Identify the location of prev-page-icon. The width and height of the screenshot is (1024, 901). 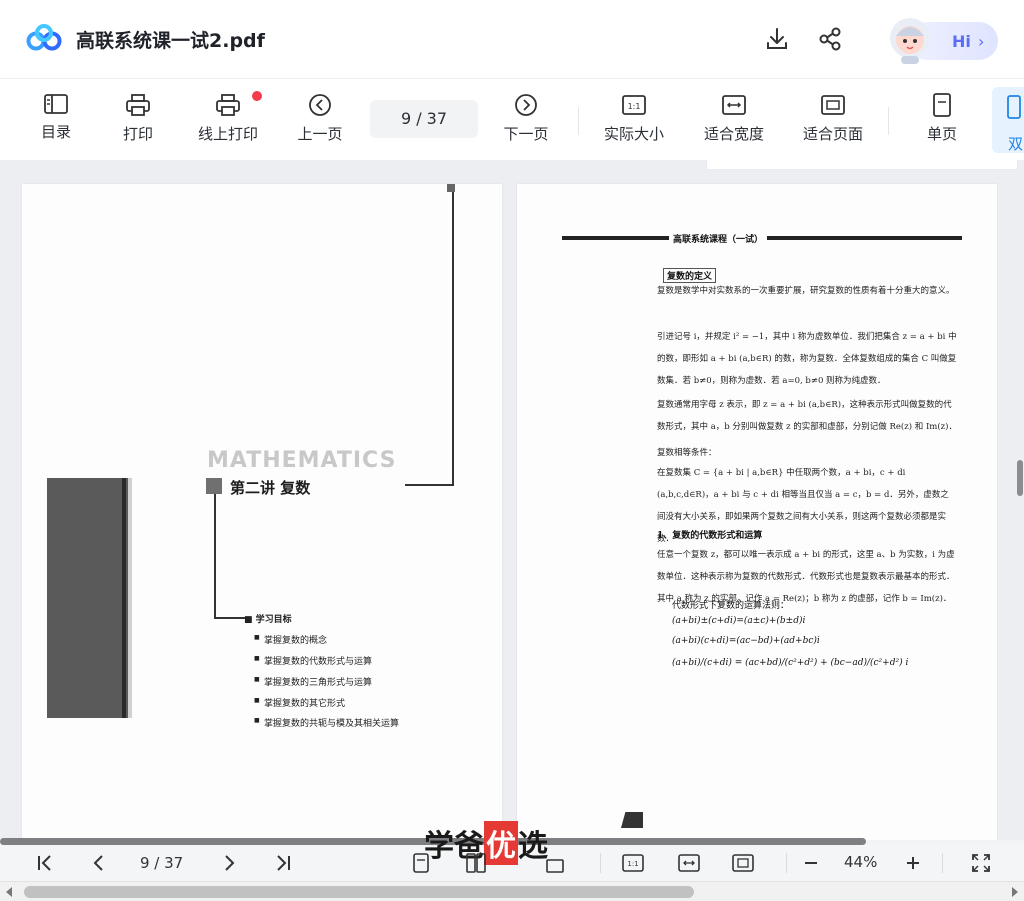
(99, 863).